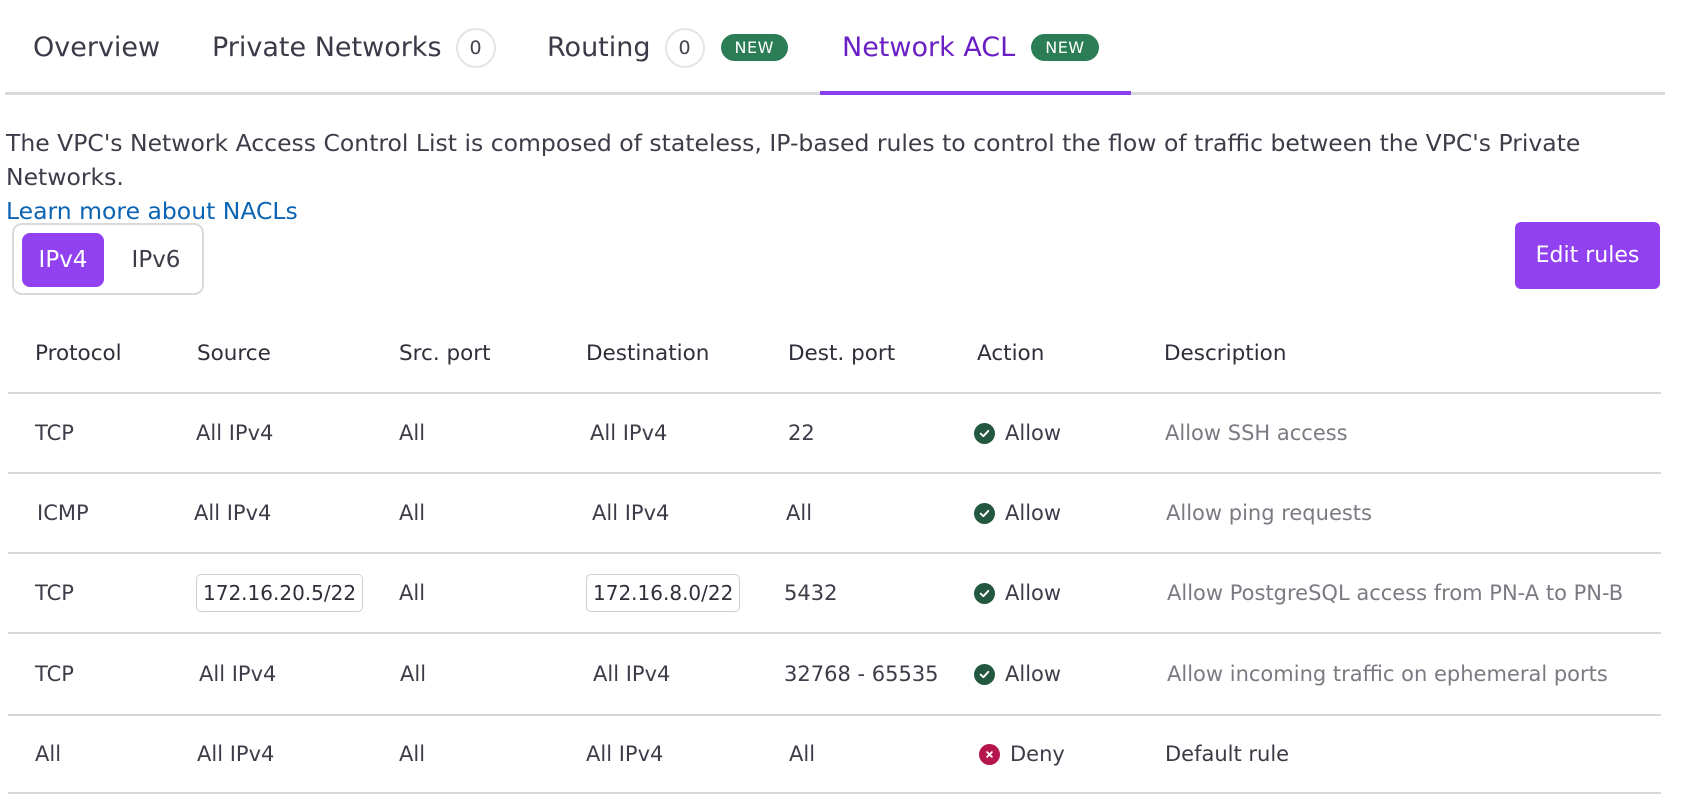 Image resolution: width=1701 pixels, height=797 pixels. Describe the element at coordinates (1269, 513) in the screenshot. I see `description-cell: Allow ping requests` at that location.